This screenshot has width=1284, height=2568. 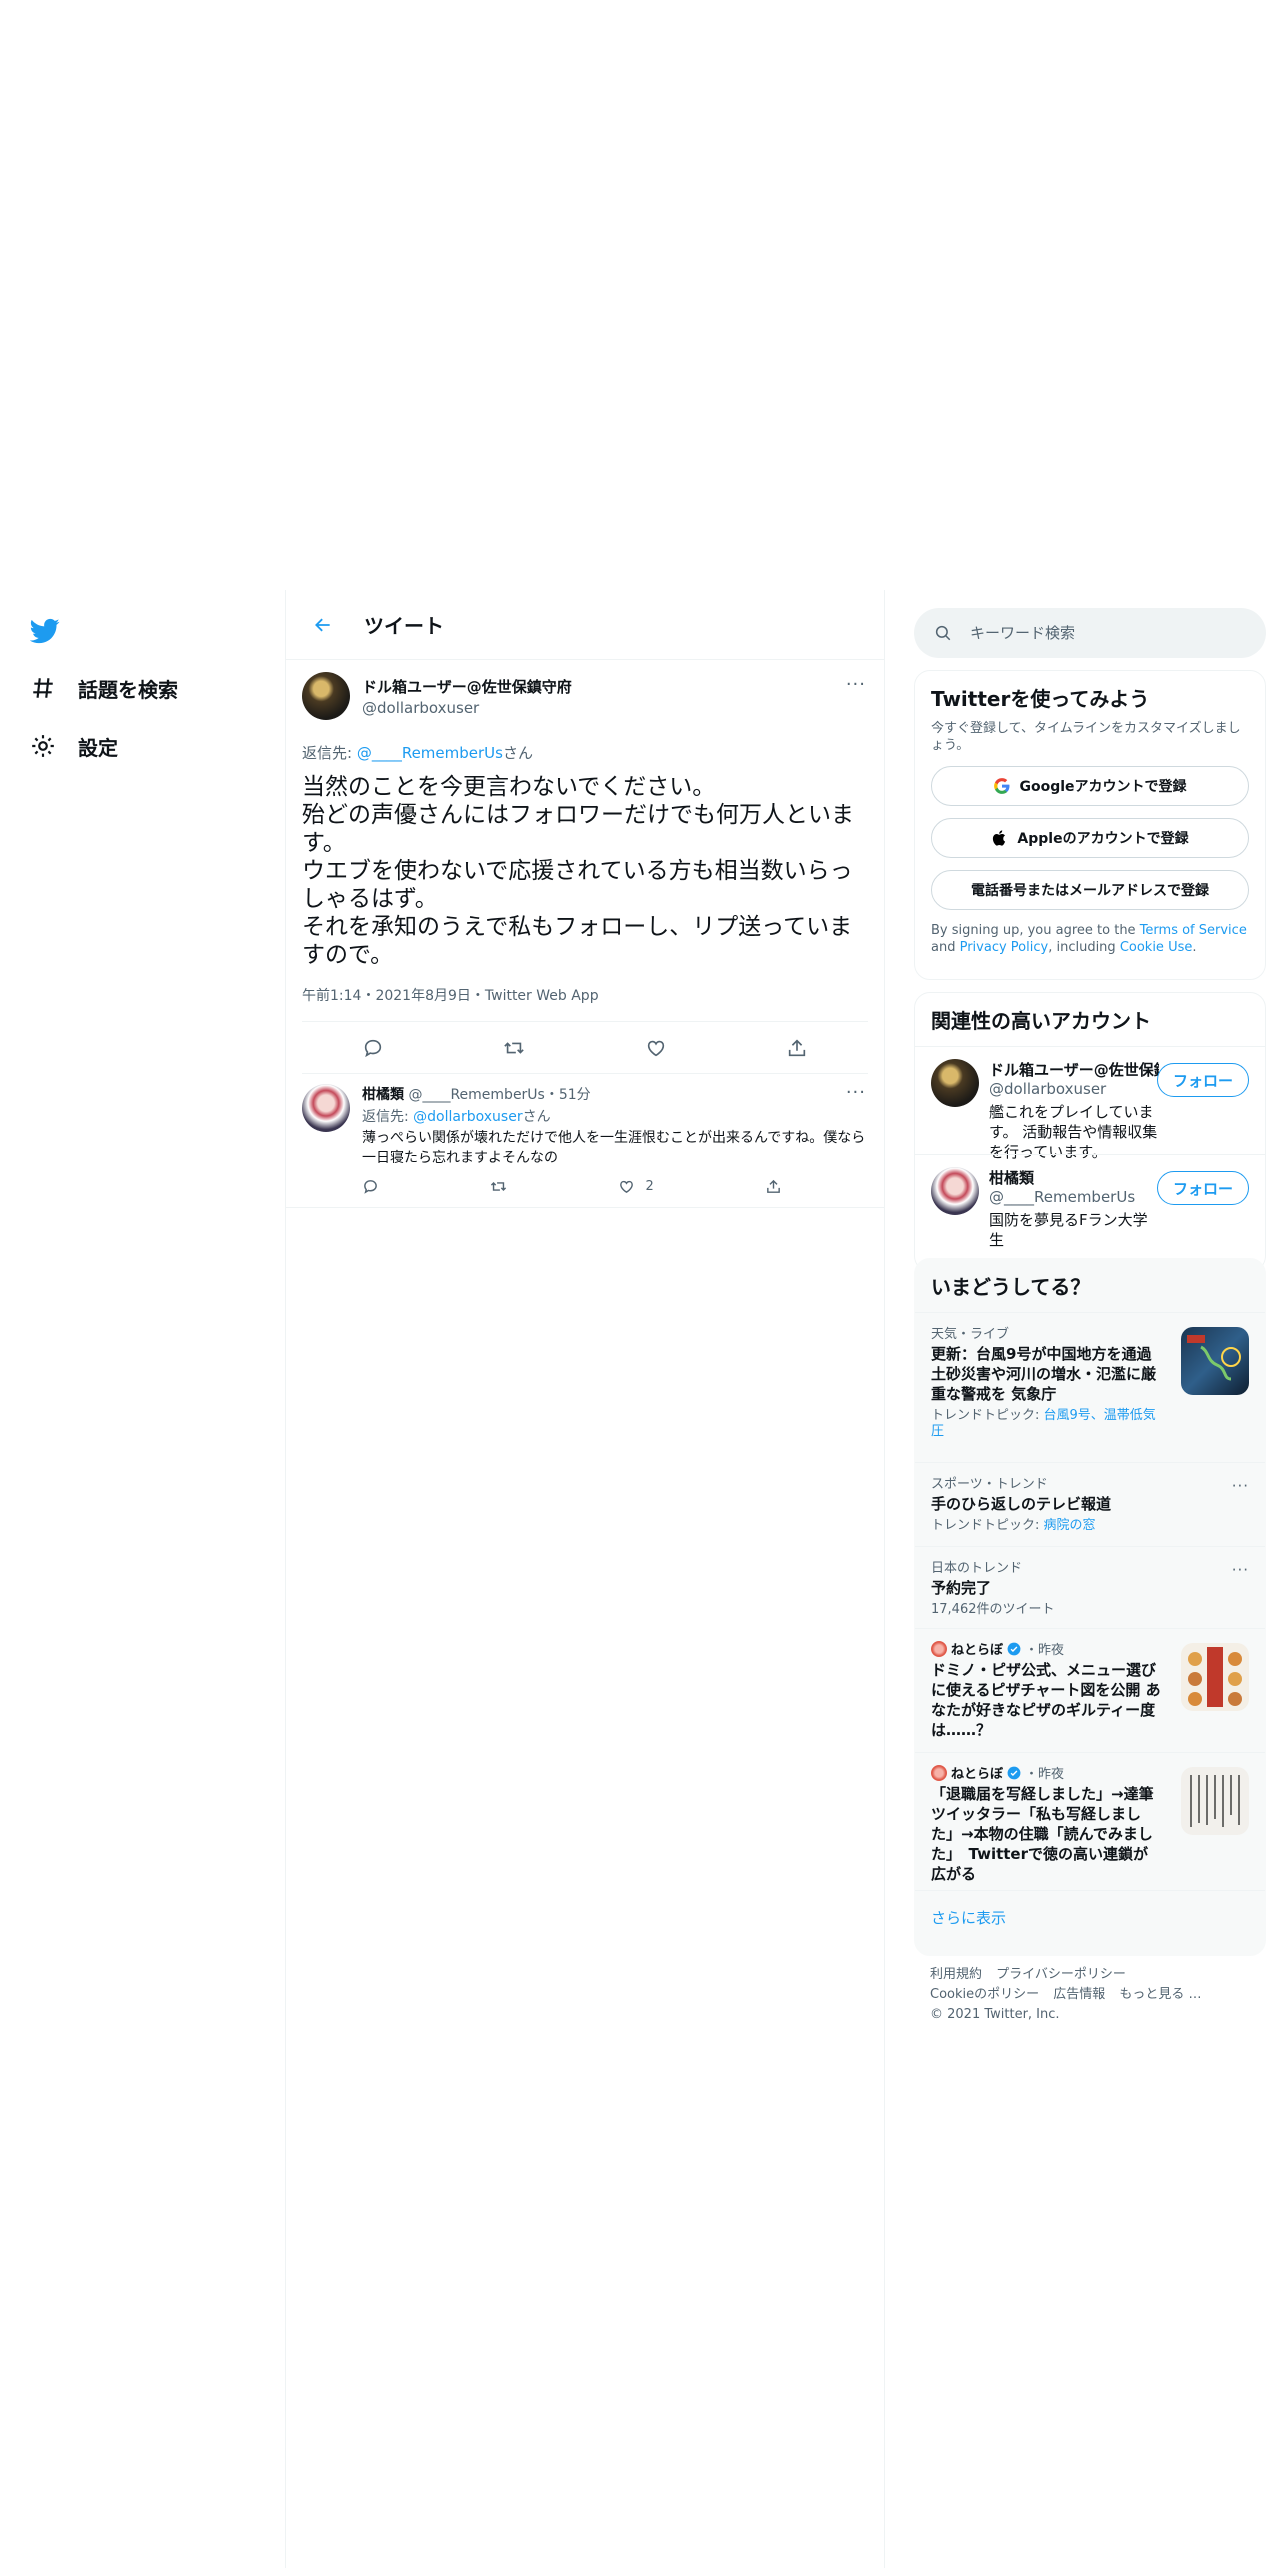 I want to click on verified-badge-icon, so click(x=1014, y=1772).